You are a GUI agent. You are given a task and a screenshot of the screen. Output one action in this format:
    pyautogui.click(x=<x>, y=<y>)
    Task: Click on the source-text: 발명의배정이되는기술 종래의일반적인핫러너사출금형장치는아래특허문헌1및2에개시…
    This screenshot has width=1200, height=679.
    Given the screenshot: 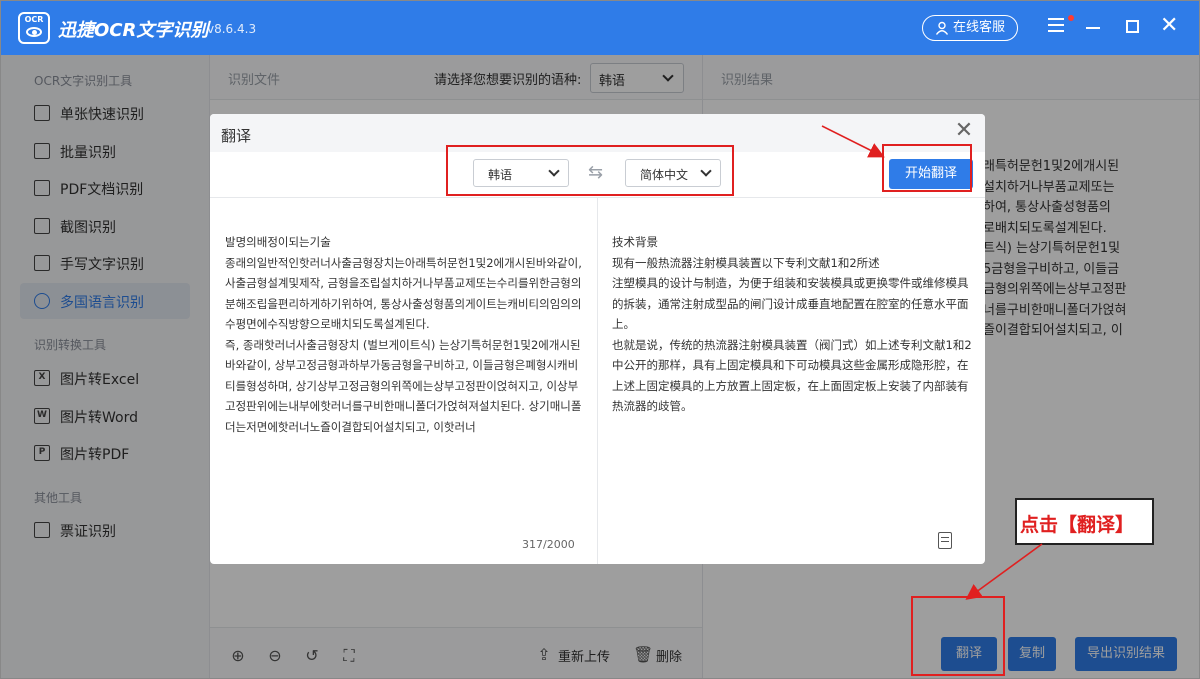 What is the action you would take?
    pyautogui.click(x=405, y=334)
    